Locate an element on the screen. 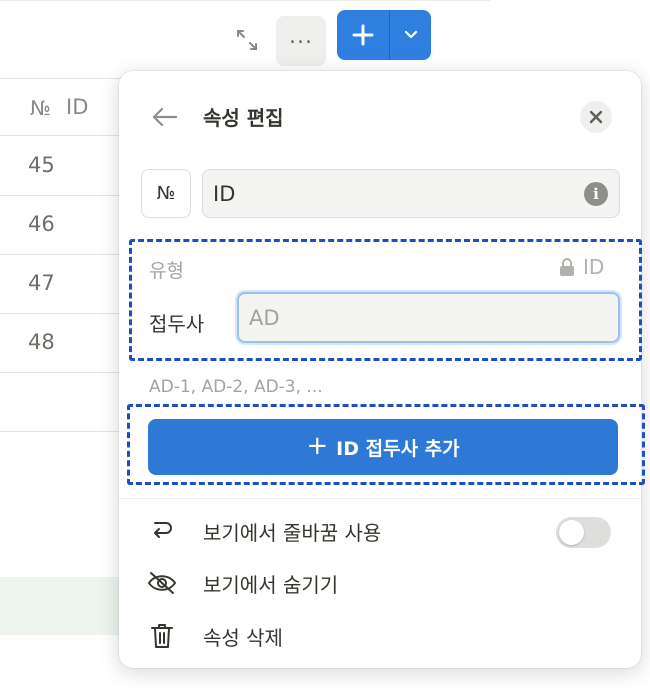  close-icon is located at coordinates (596, 117).